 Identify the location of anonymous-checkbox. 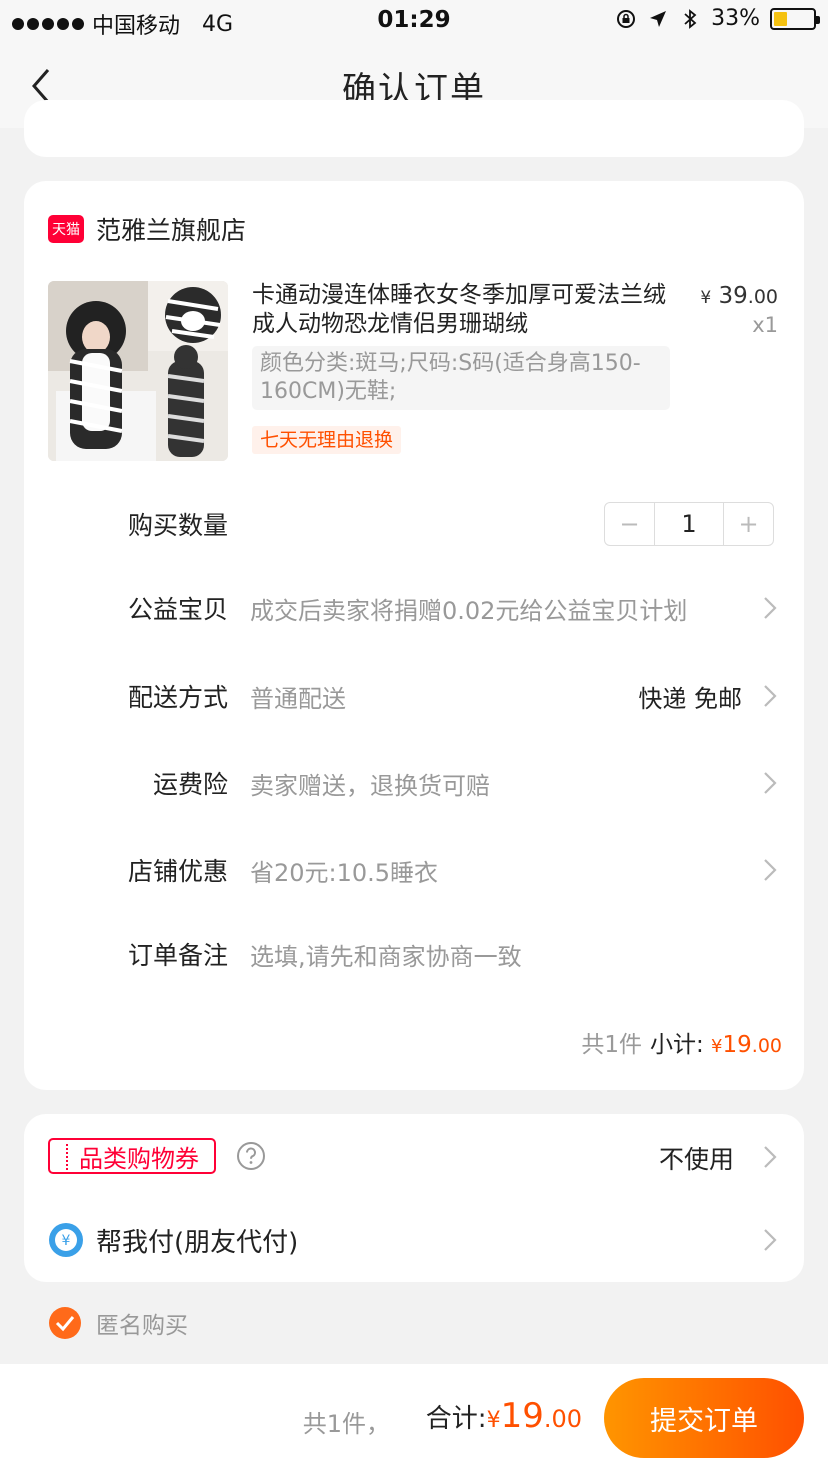
(65, 1323).